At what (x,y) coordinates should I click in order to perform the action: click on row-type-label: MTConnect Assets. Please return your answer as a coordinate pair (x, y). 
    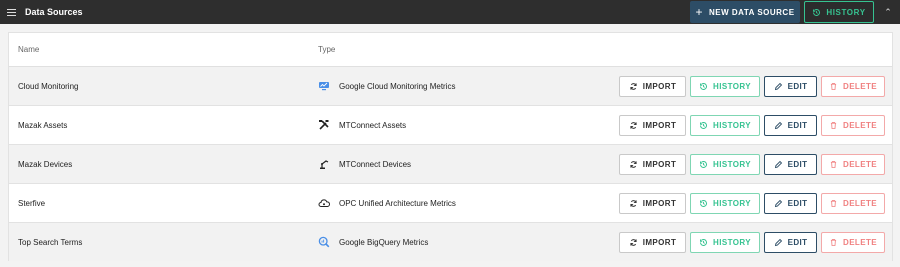
    Looking at the image, I should click on (373, 125).